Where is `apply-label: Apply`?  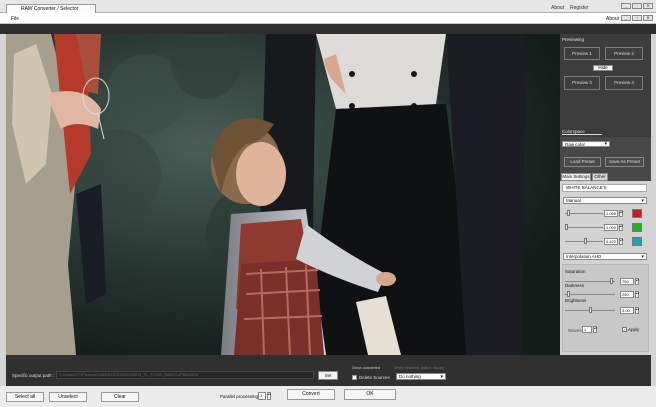 apply-label: Apply is located at coordinates (634, 329).